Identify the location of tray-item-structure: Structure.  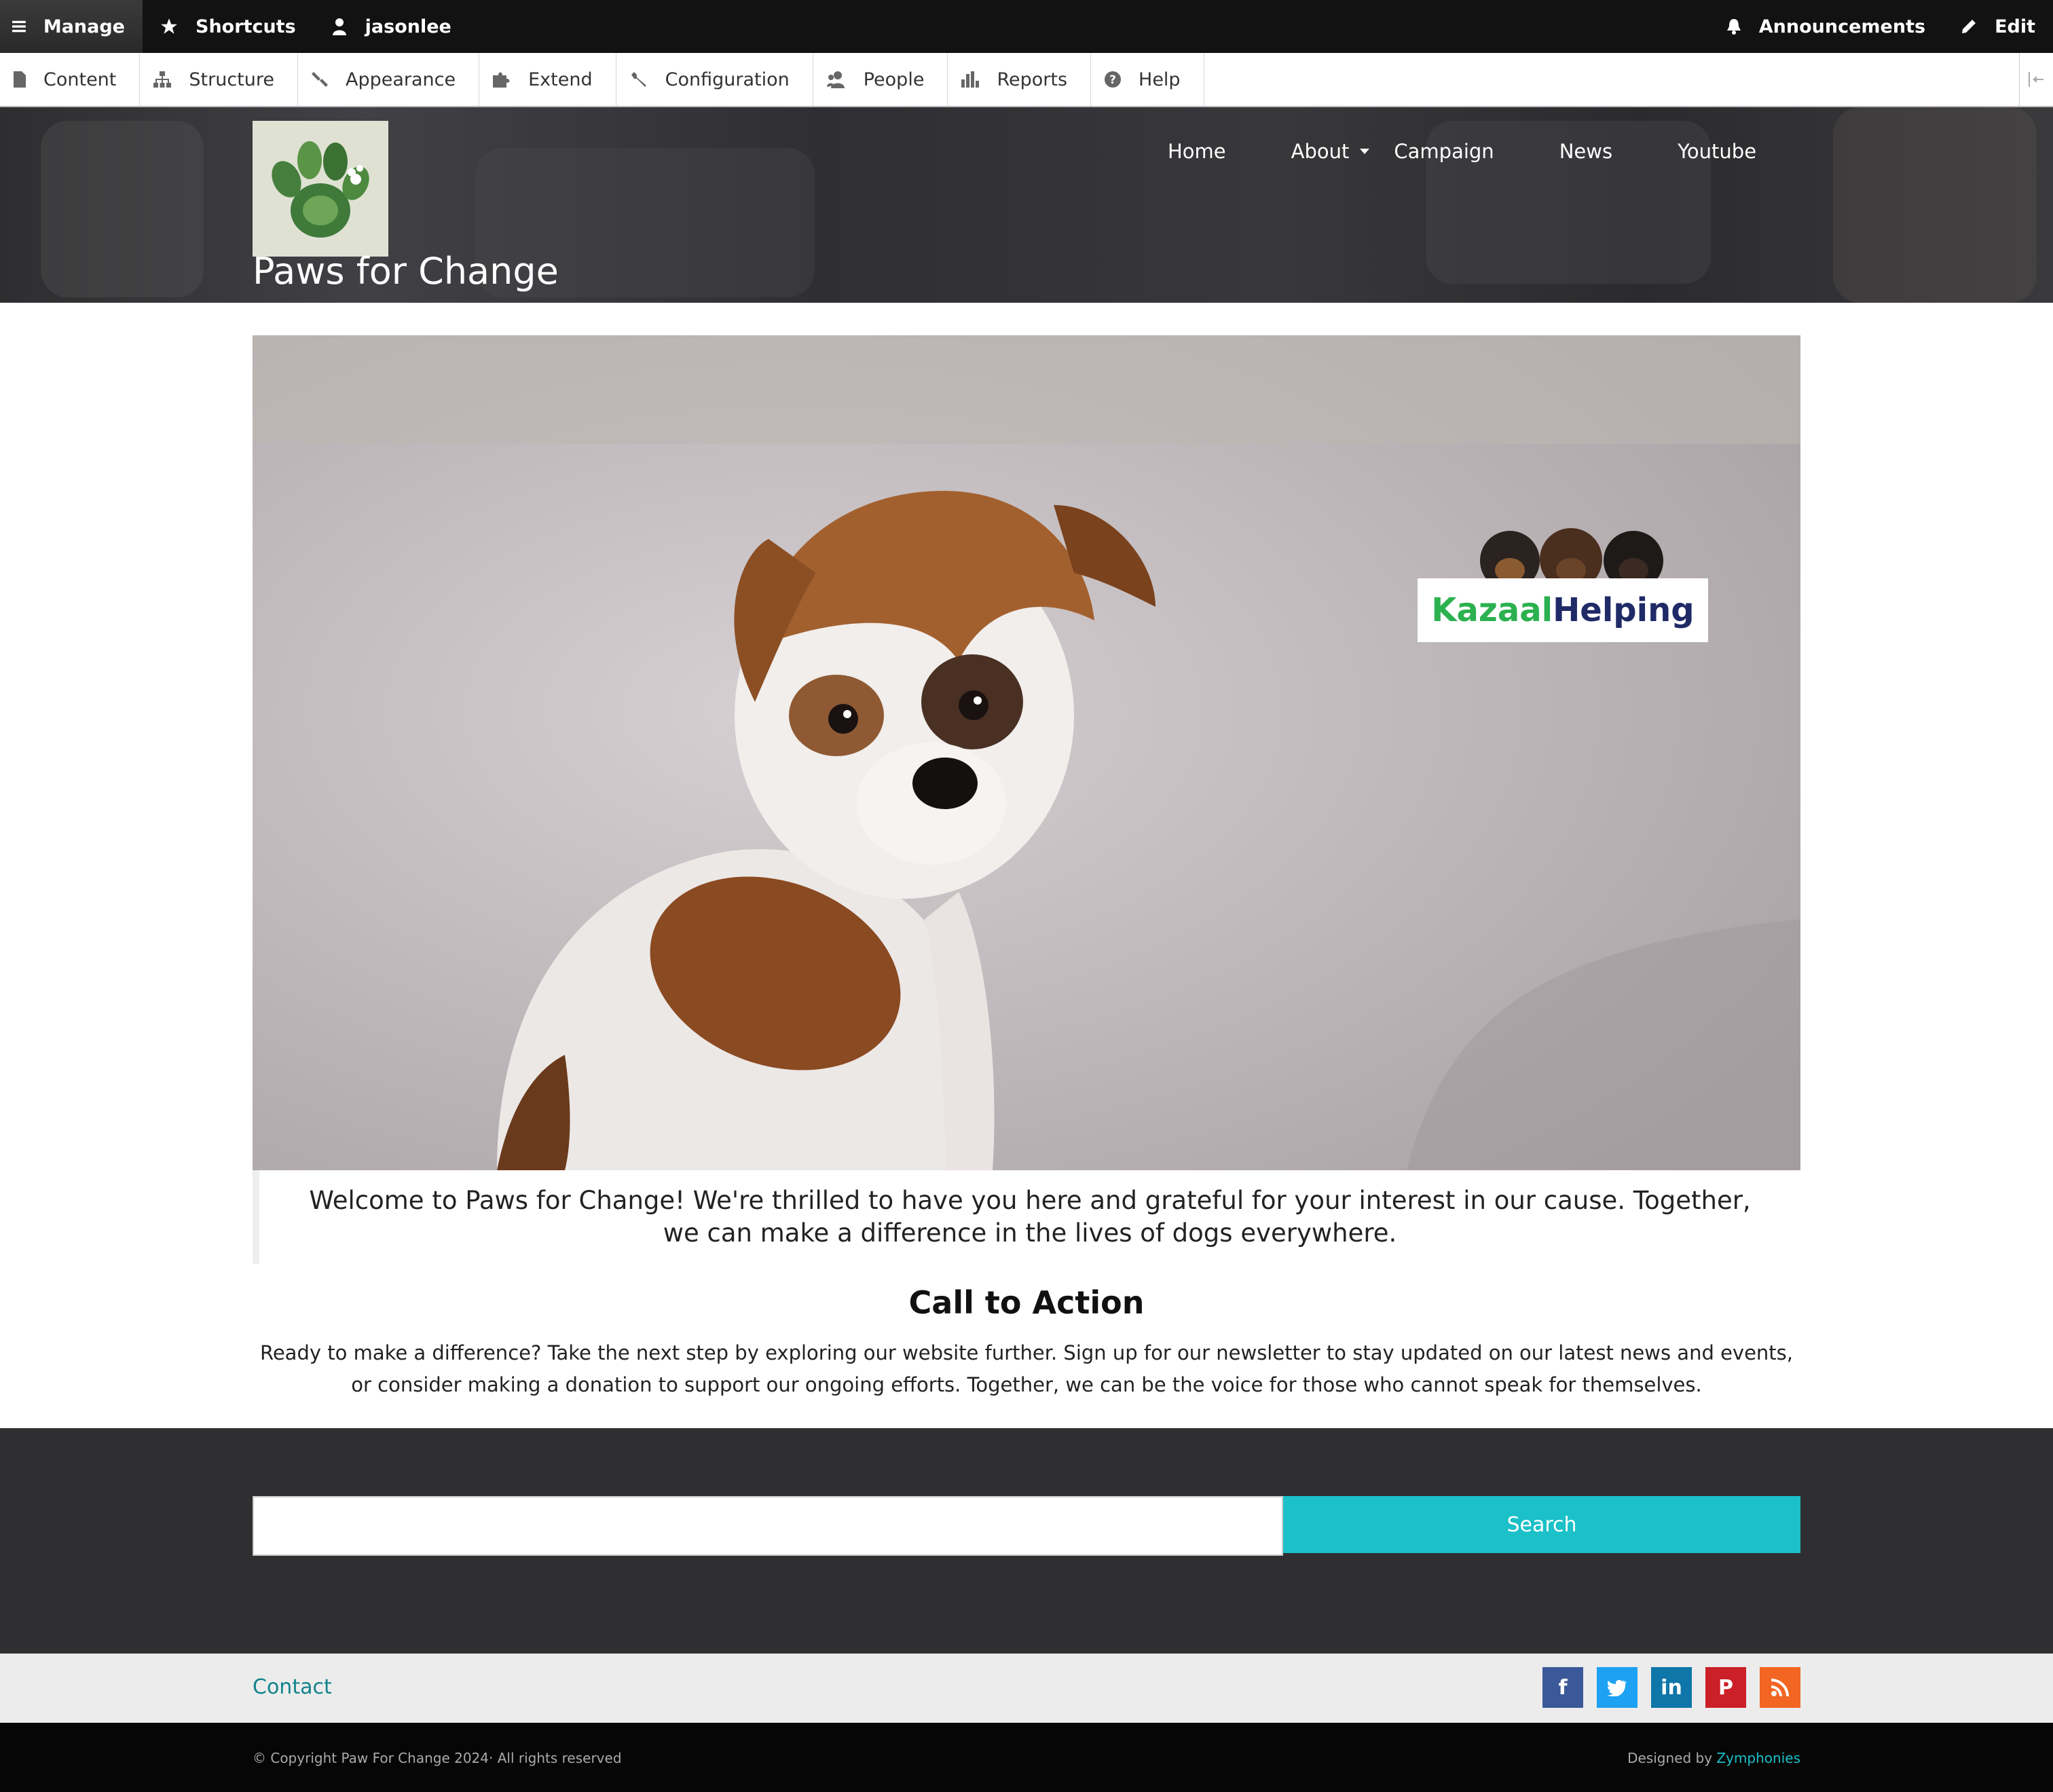
(219, 80).